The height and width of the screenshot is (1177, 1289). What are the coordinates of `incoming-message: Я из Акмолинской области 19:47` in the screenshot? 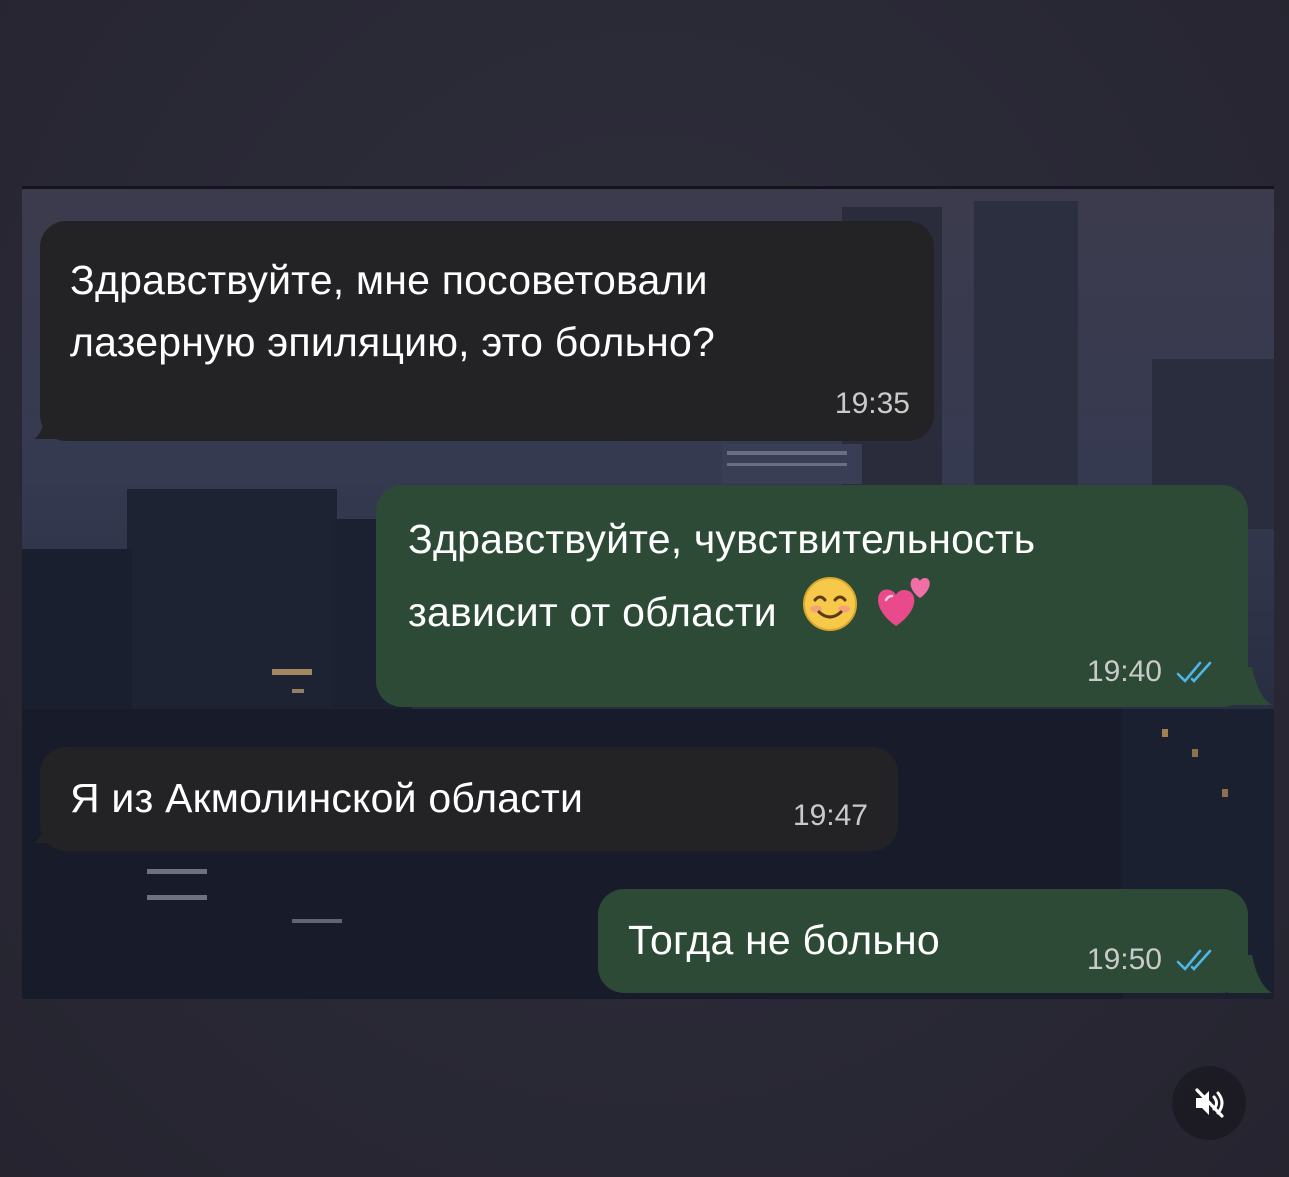 It's located at (469, 799).